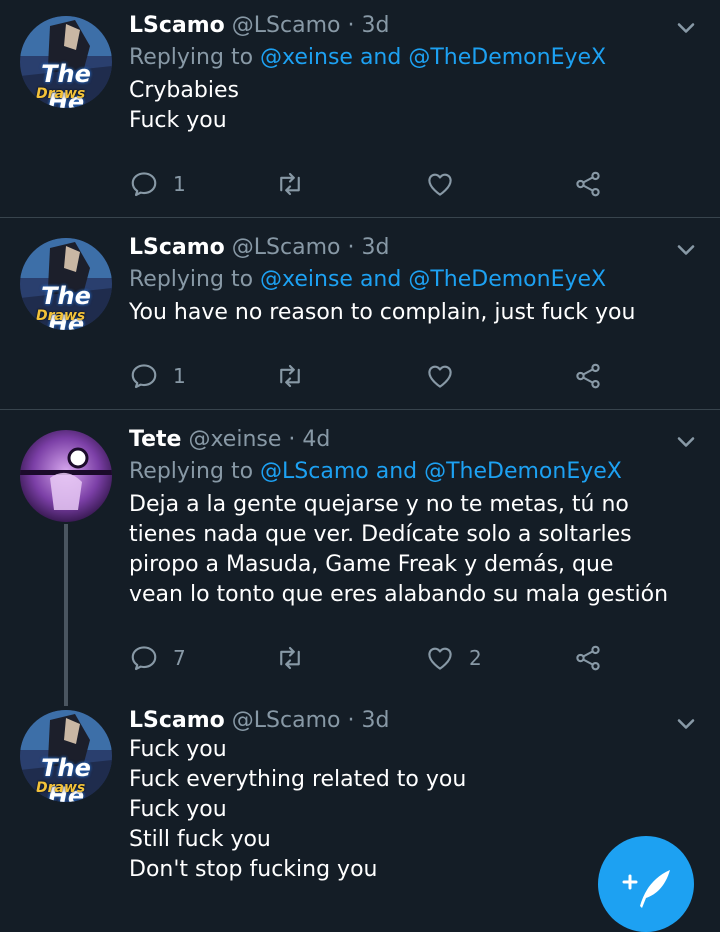  Describe the element at coordinates (184, 90) in the screenshot. I see `tweet-text-line: Crybabies` at that location.